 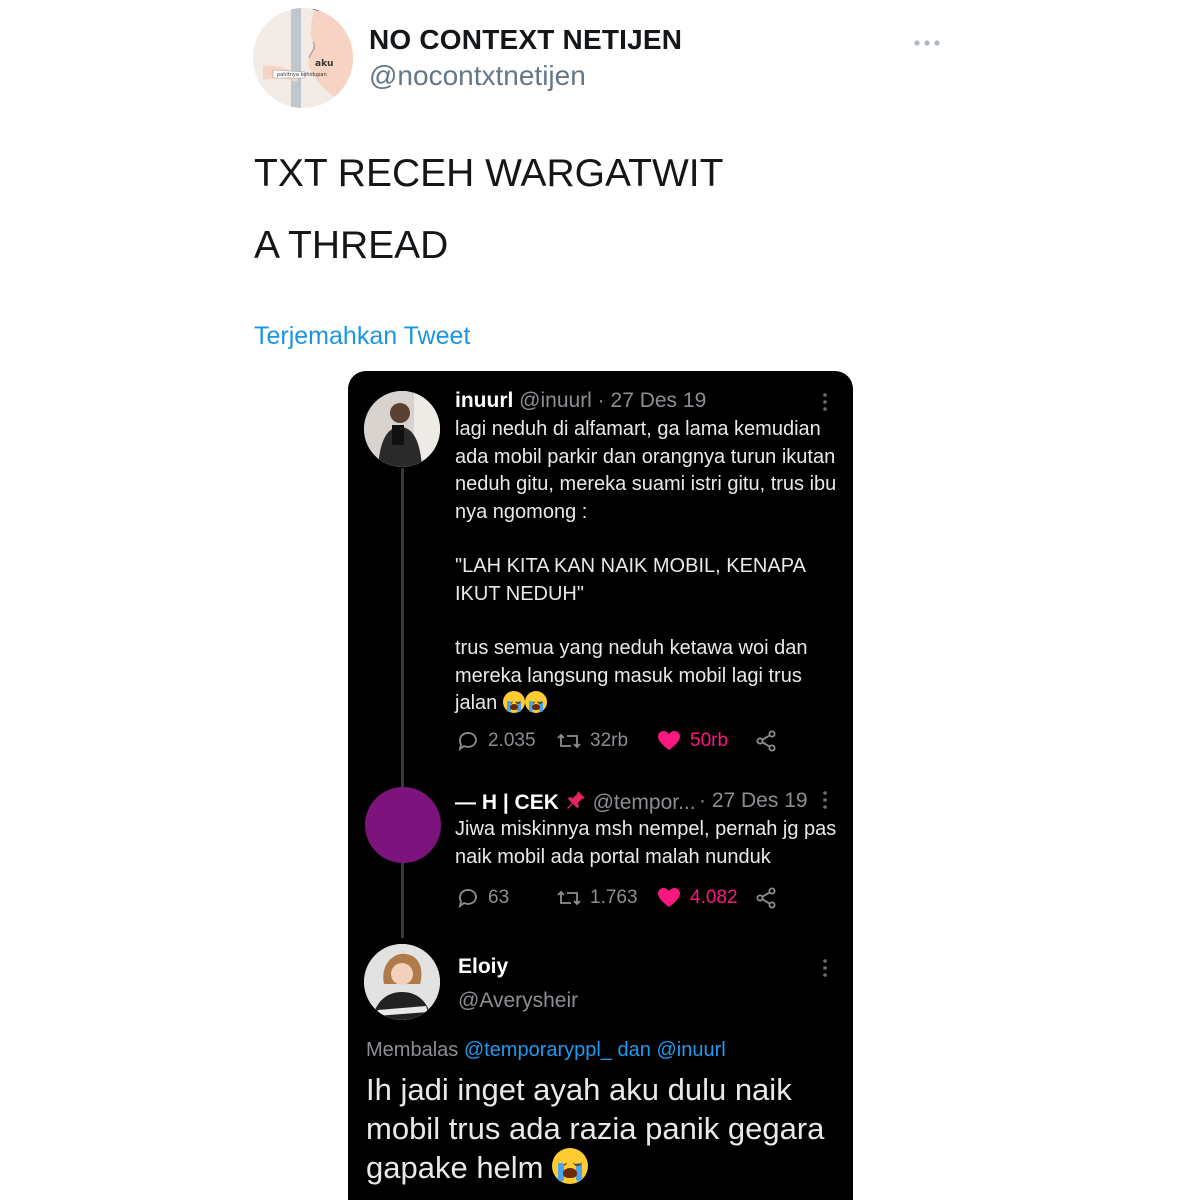 I want to click on tweet-text-line: TXT RECEH WARGATWIT, so click(x=489, y=173).